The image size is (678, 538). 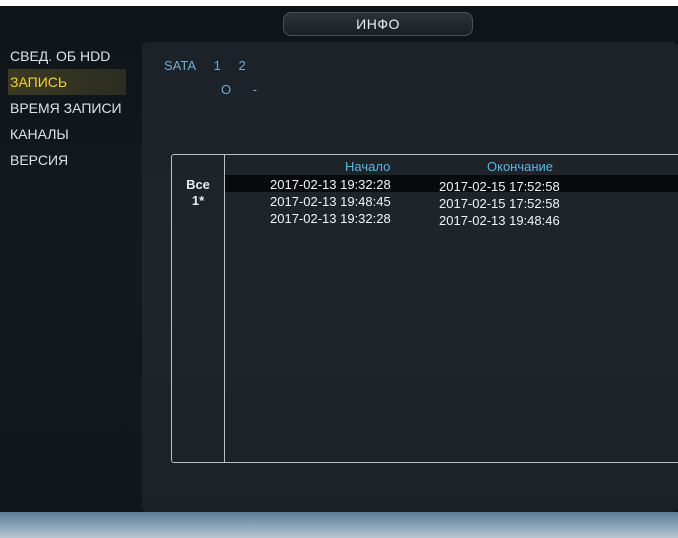 I want to click on channel-1: 1*, so click(x=198, y=200).